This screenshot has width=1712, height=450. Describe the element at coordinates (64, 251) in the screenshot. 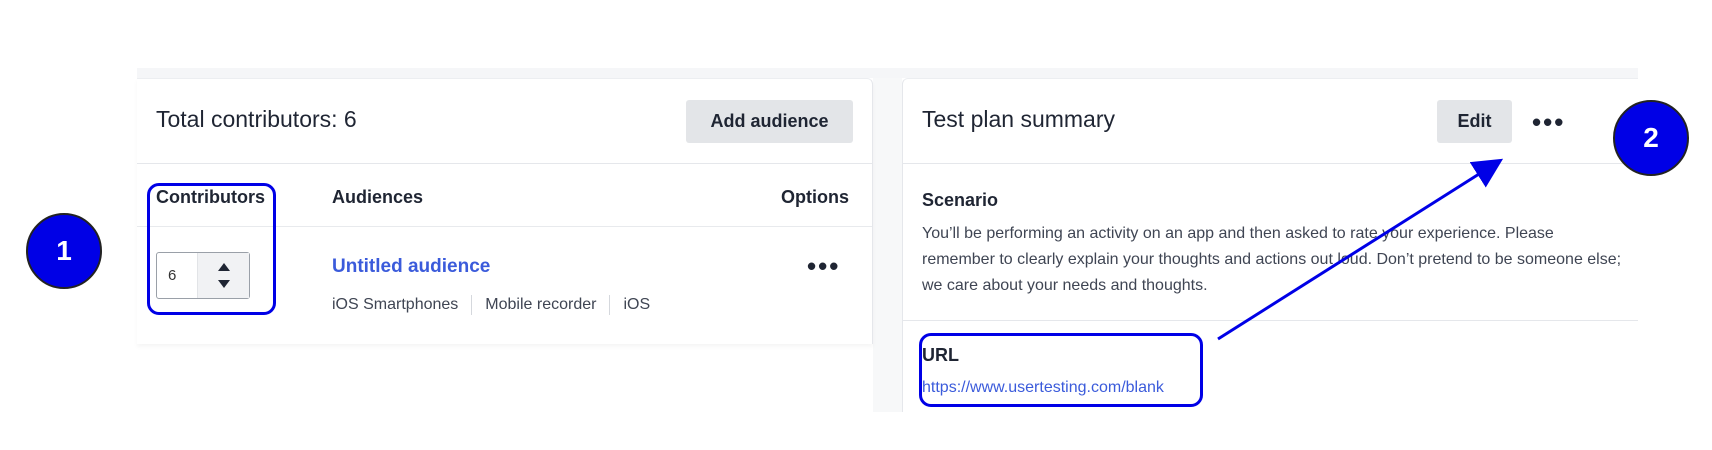

I see `annotation-badge-1: 1` at that location.